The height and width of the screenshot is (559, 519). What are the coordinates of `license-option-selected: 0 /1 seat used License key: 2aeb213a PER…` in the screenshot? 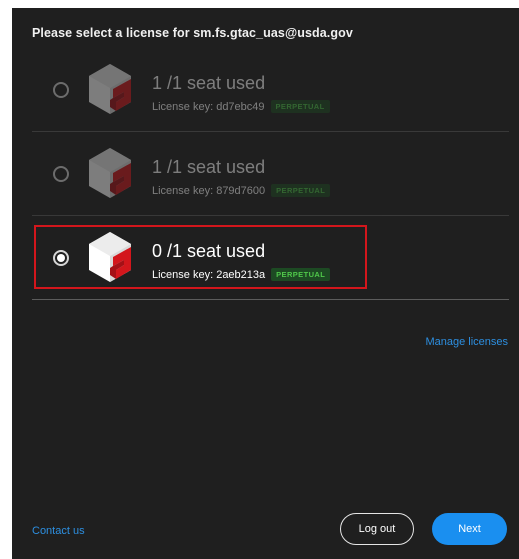 It's located at (270, 258).